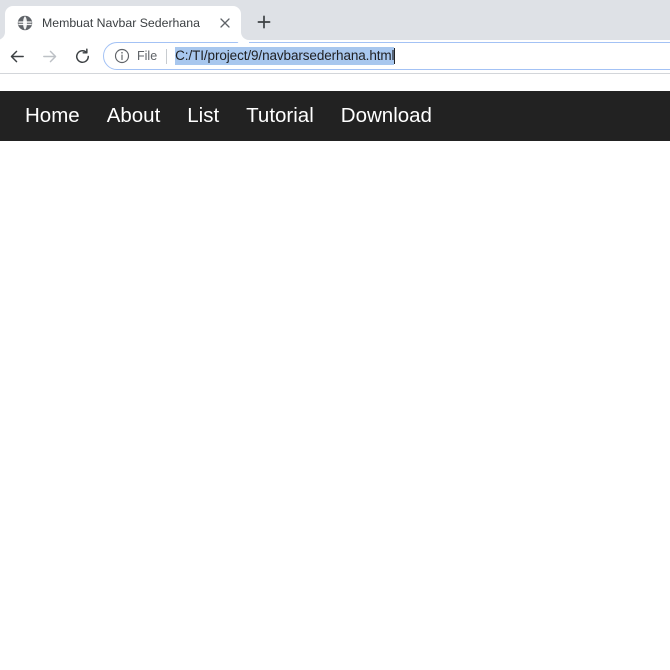  I want to click on omnibox-divider, so click(167, 56).